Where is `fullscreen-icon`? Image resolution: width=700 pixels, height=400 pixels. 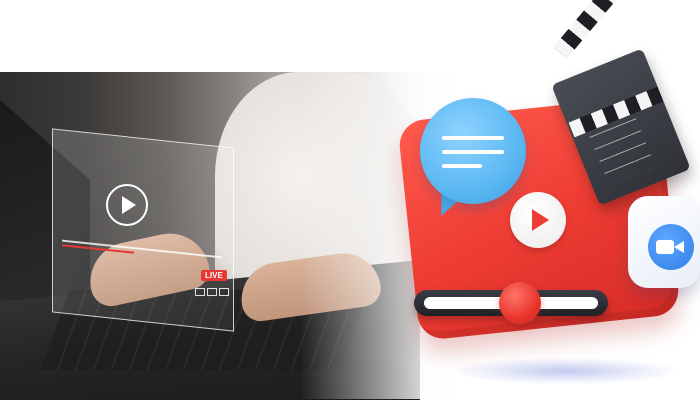 fullscreen-icon is located at coordinates (224, 292).